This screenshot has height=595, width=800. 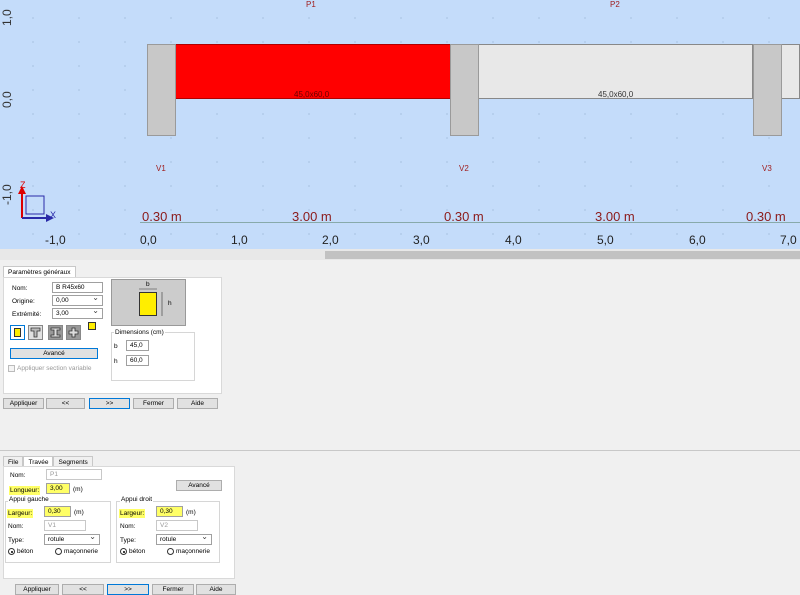 I want to click on divider, so click(x=400, y=450).